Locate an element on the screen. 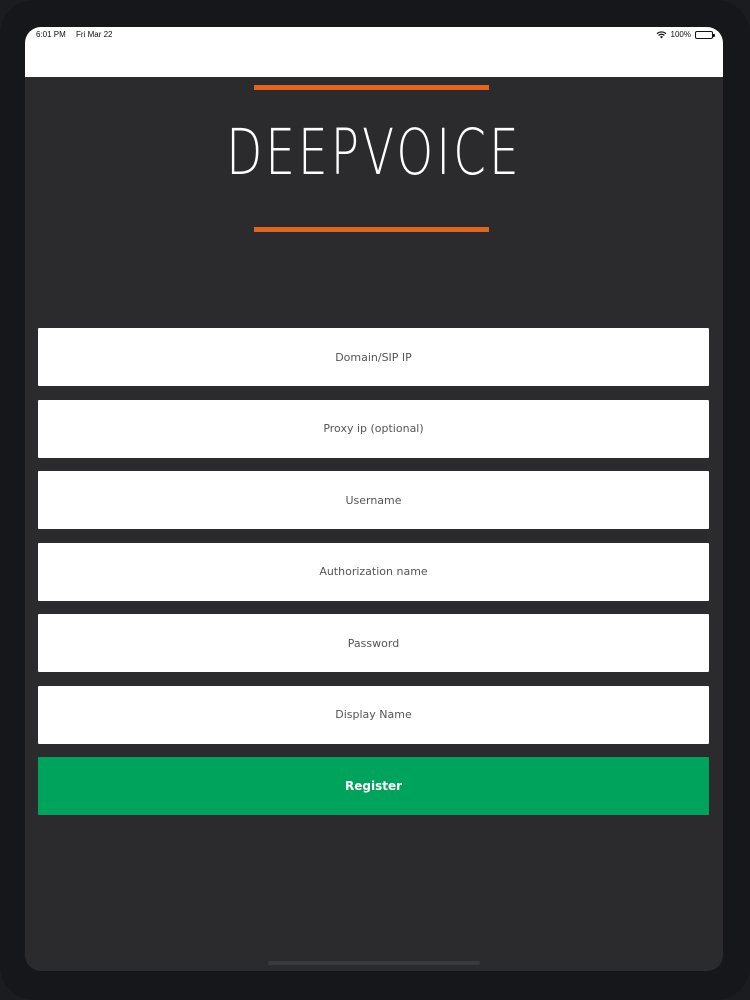 This screenshot has height=1000, width=750. battery-percent: 100% is located at coordinates (680, 34).